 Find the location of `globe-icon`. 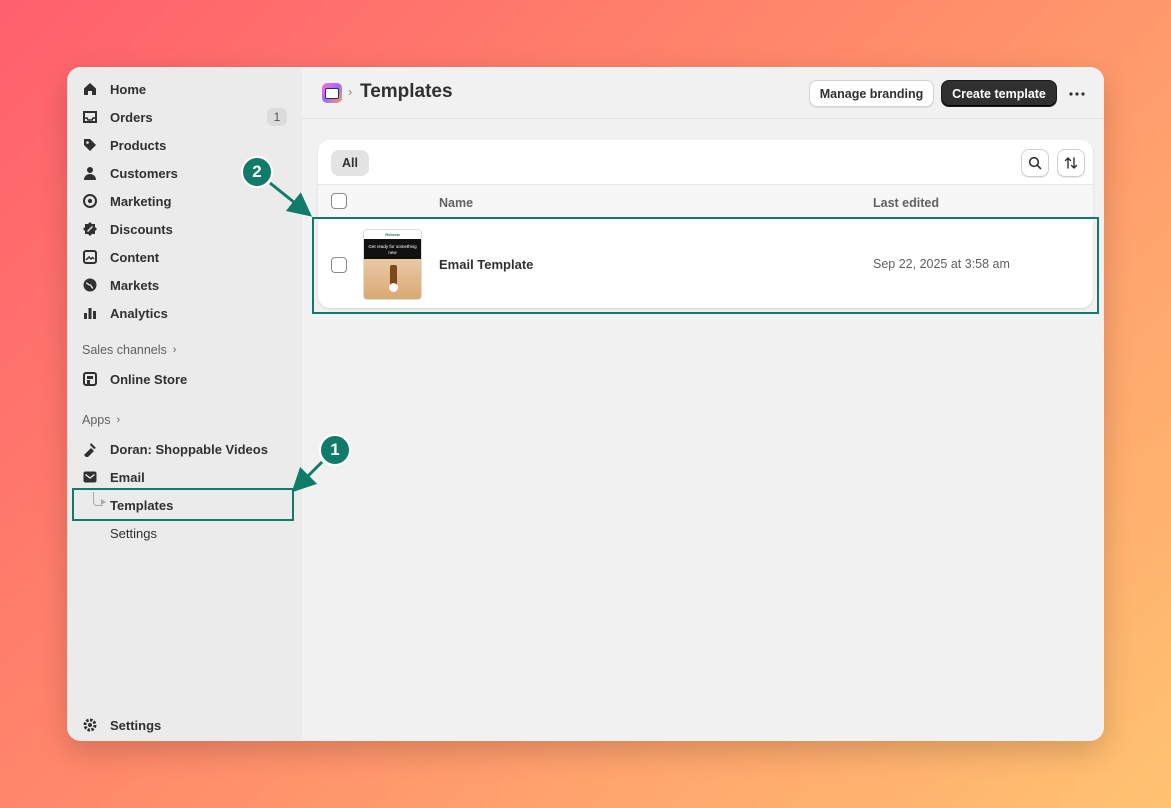

globe-icon is located at coordinates (90, 285).